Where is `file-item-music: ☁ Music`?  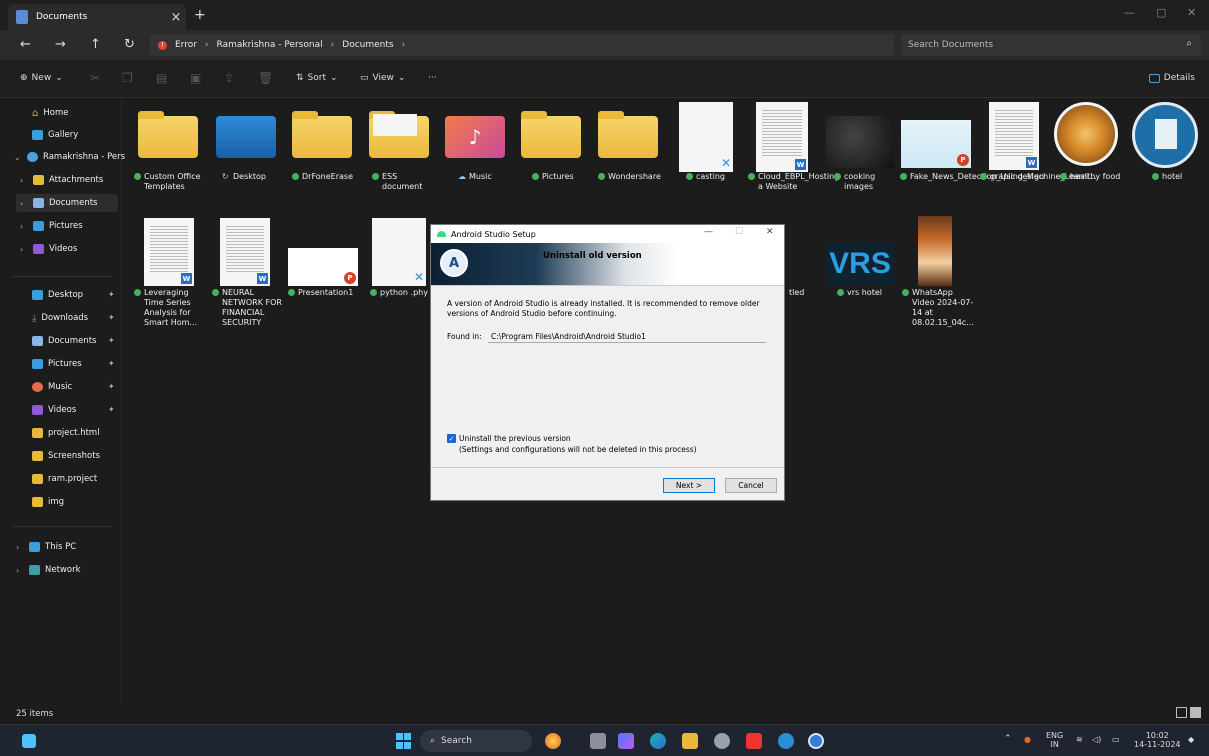
file-item-music: ☁ Music is located at coordinates (488, 177).